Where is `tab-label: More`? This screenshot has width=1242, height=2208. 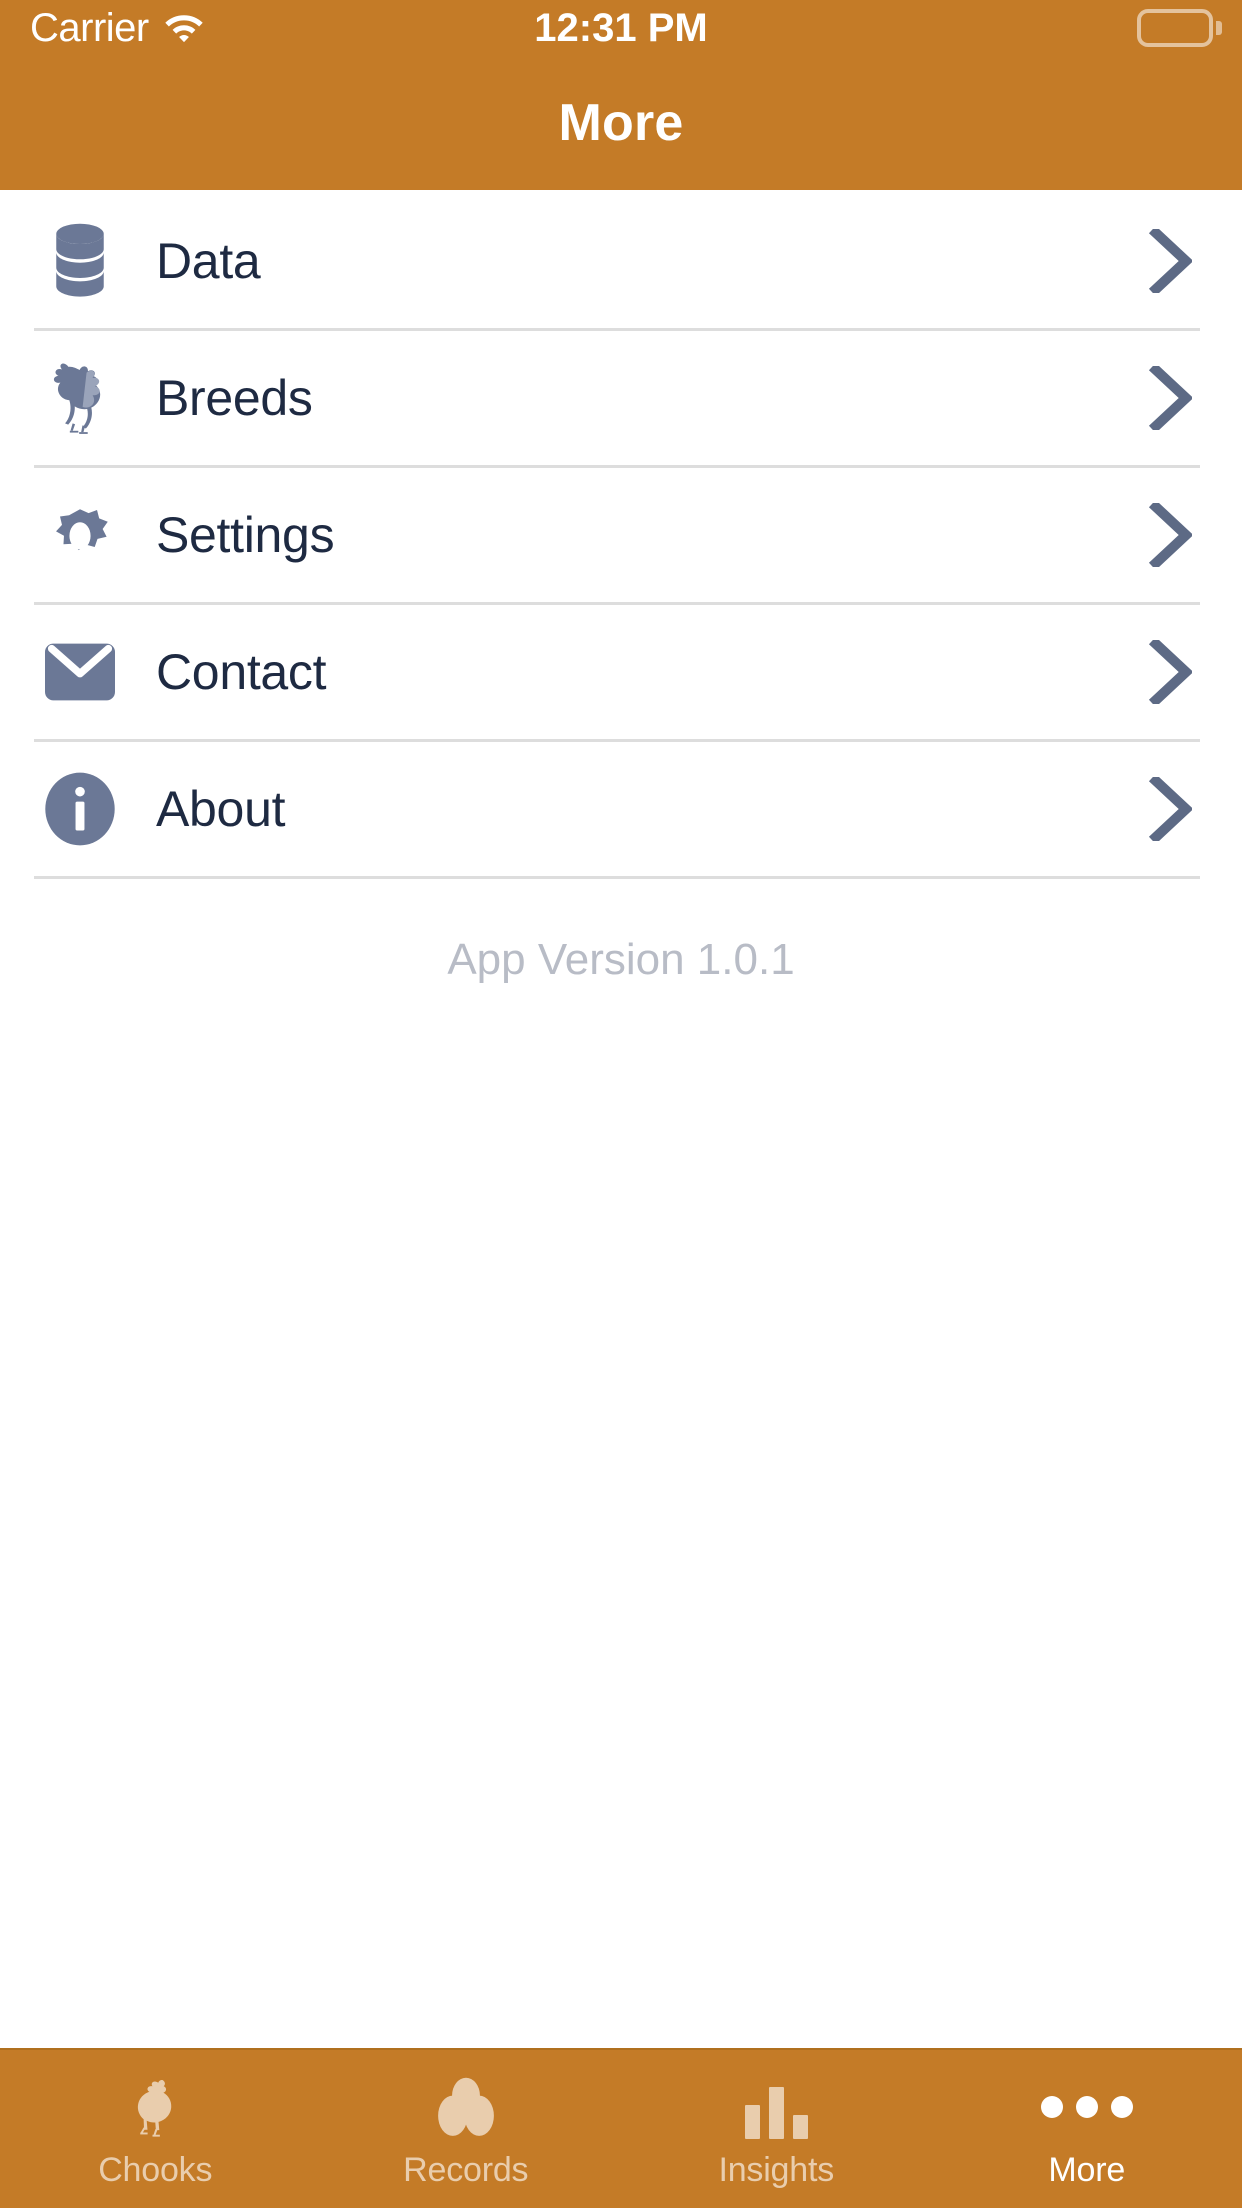
tab-label: More is located at coordinates (1087, 2169).